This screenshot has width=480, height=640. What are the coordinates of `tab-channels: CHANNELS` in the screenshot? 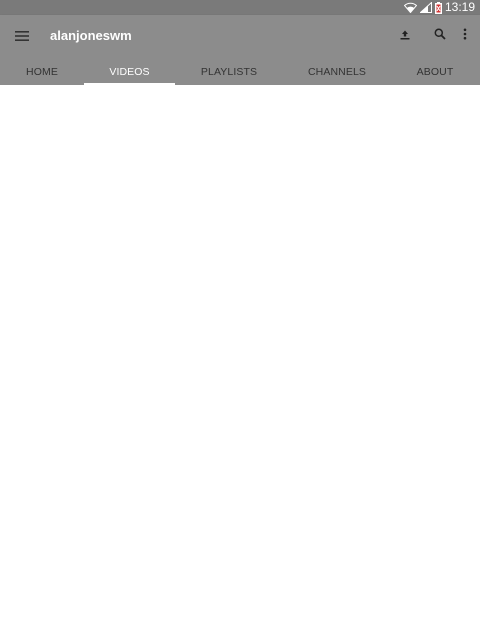 It's located at (337, 72).